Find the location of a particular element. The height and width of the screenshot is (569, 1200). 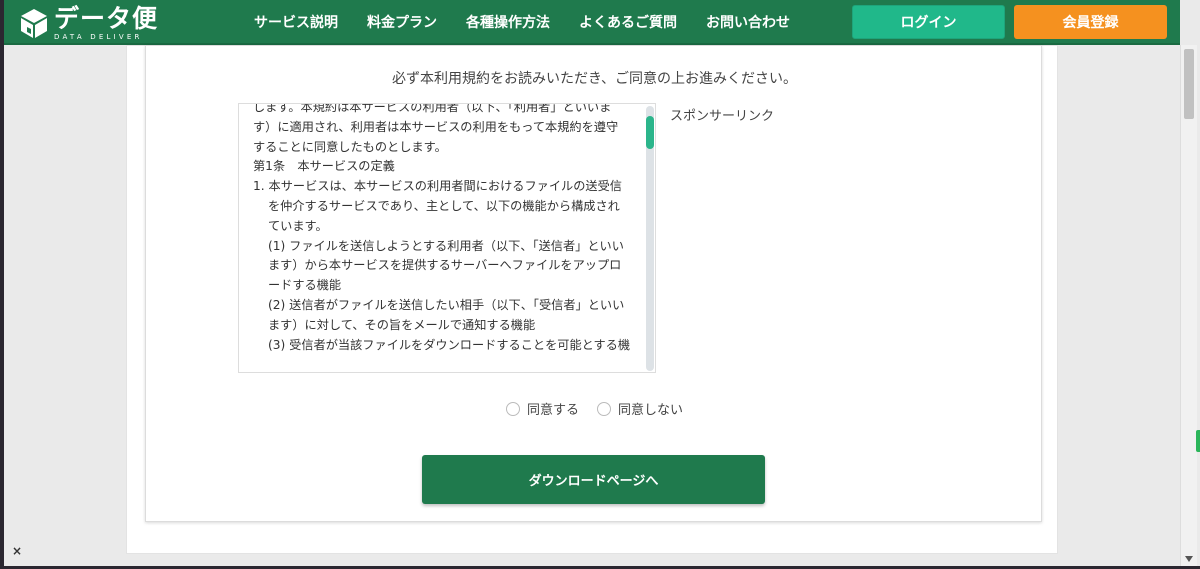

terms-line: ています。 is located at coordinates (298, 225).